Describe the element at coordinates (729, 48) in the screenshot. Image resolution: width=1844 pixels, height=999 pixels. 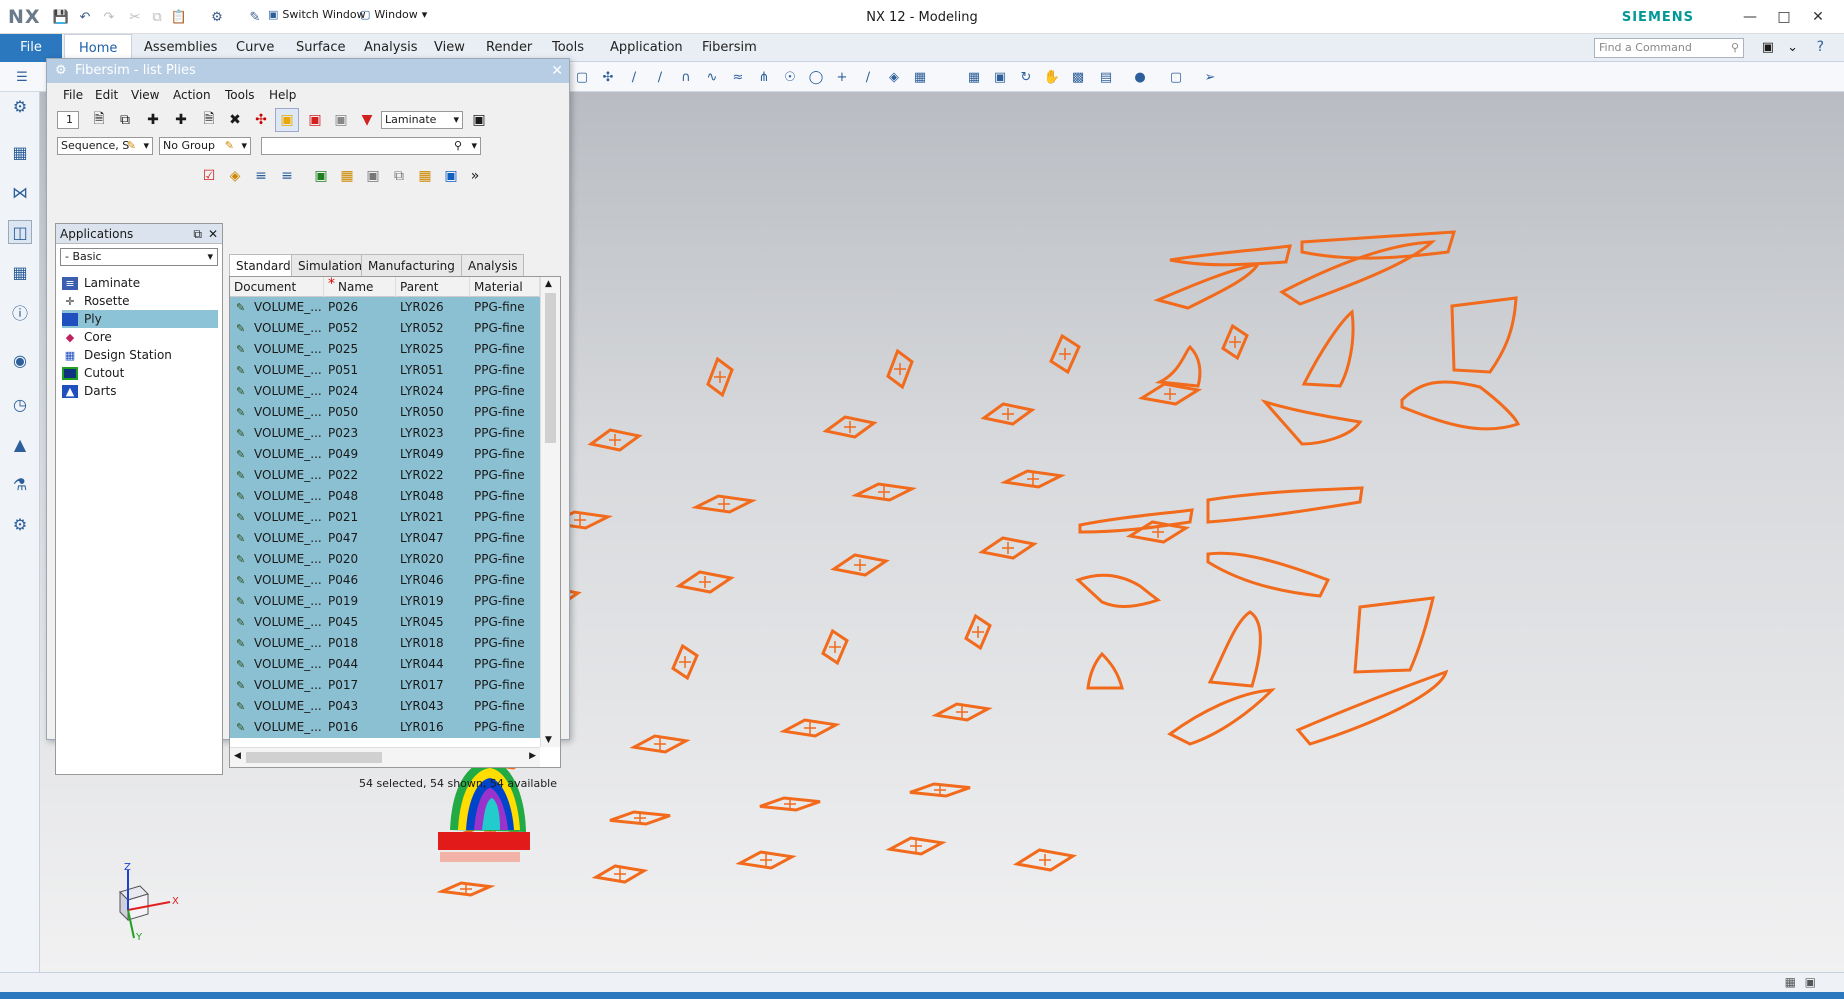
I see `tab-fibersim: Fibersim` at that location.